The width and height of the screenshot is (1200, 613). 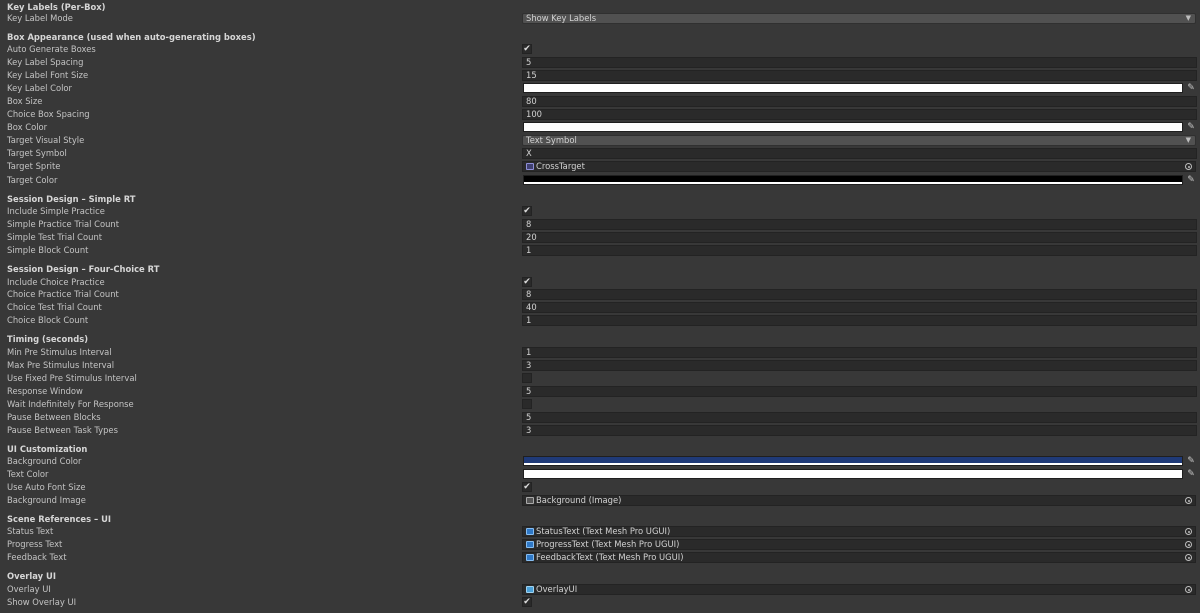 I want to click on property-row-target-visual-style: Target Visual Style Text Symbol ▼, so click(x=600, y=140).